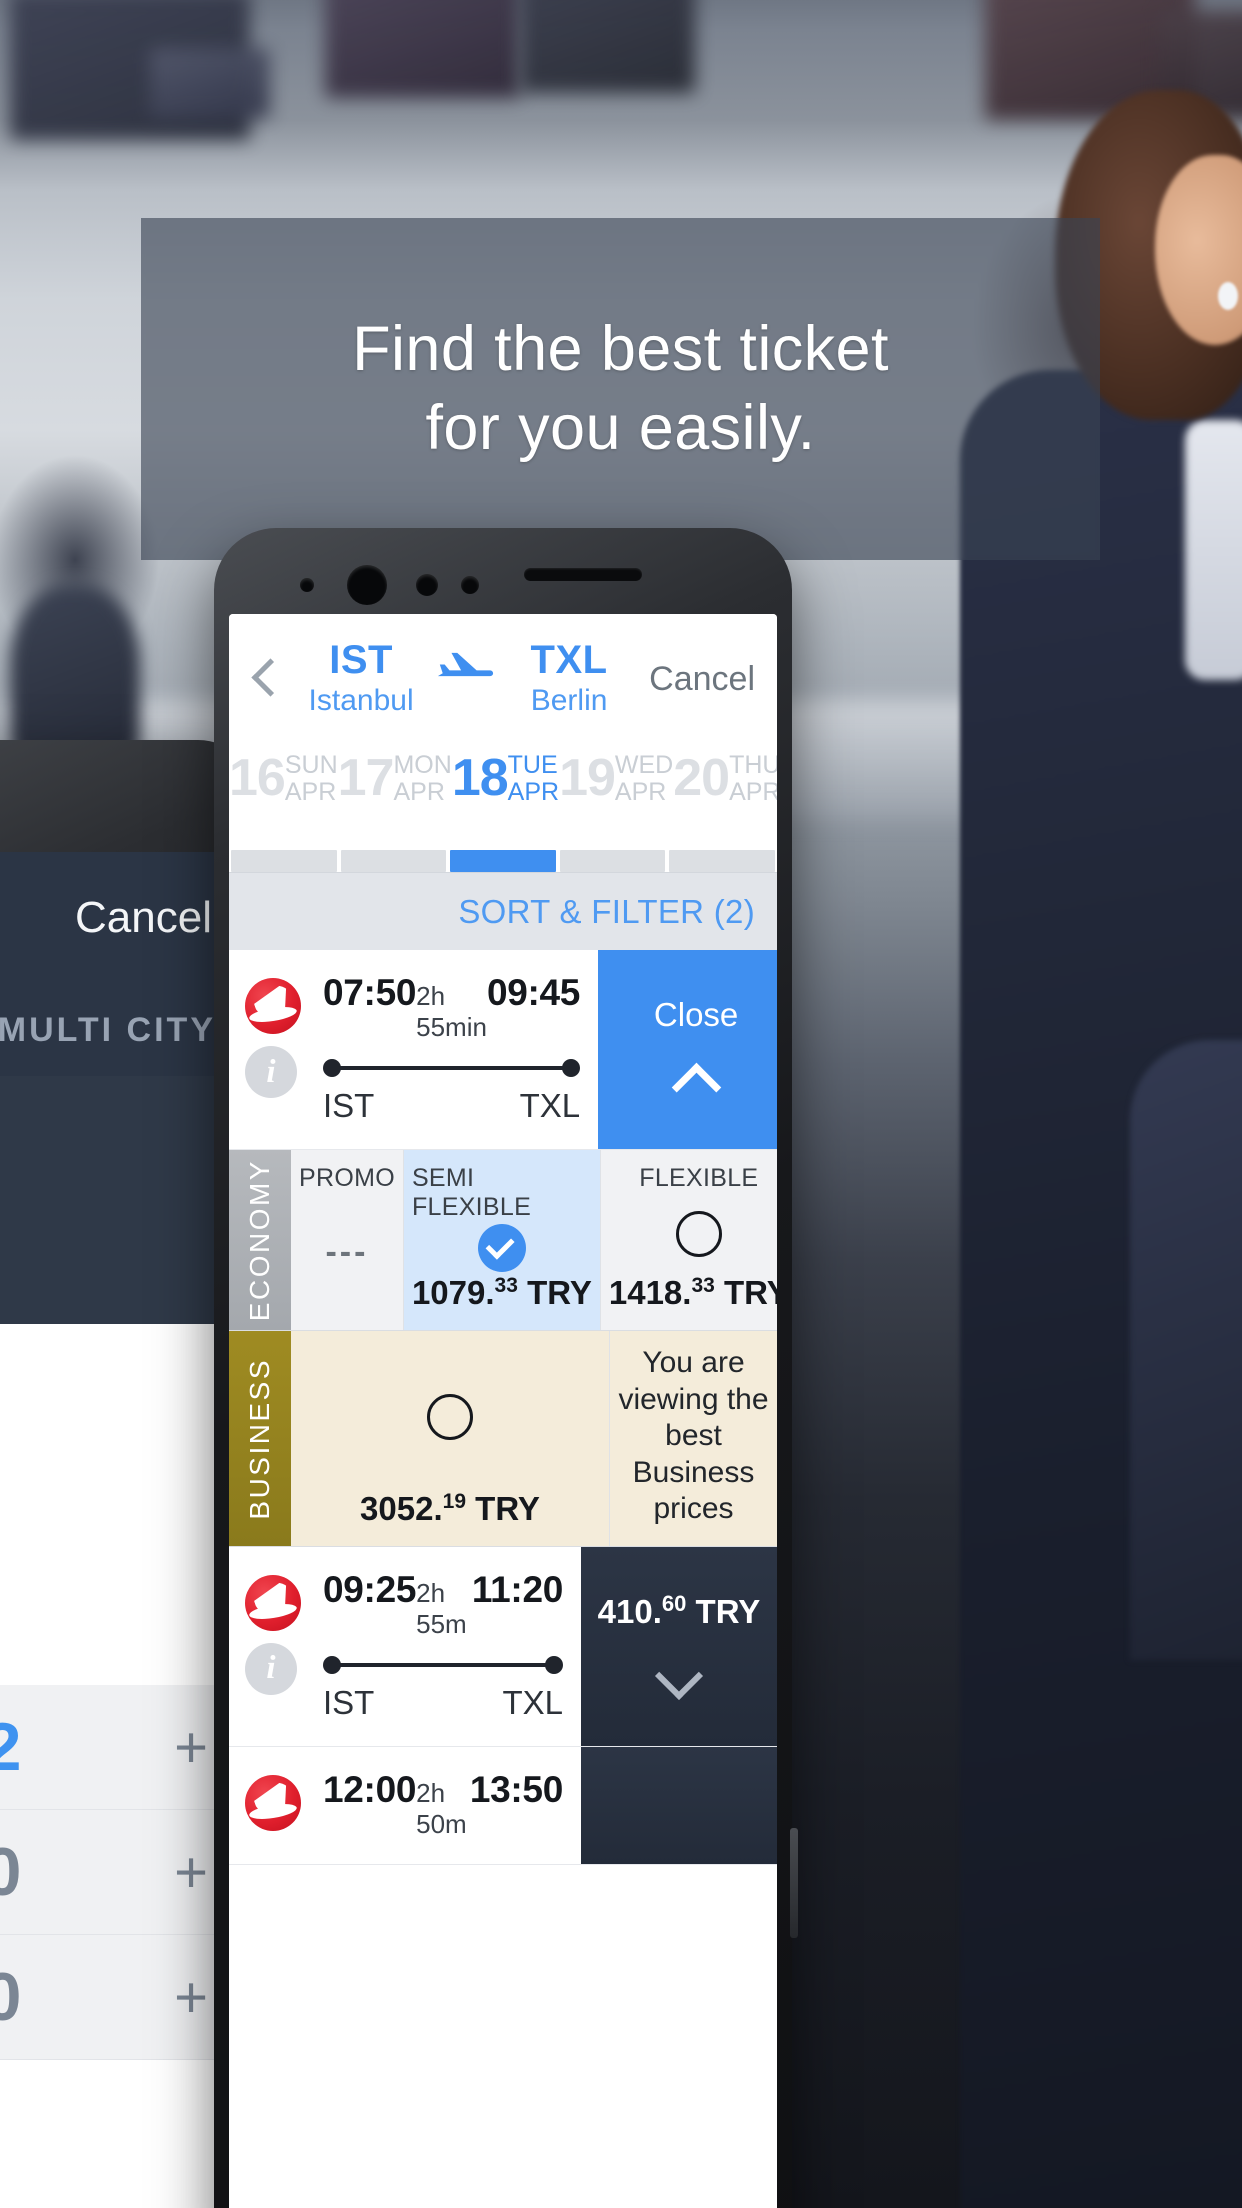 This screenshot has height=2208, width=1242. Describe the element at coordinates (119, 1417) in the screenshot. I see `bg-return-date-field: RETURN 24 APR 2018` at that location.